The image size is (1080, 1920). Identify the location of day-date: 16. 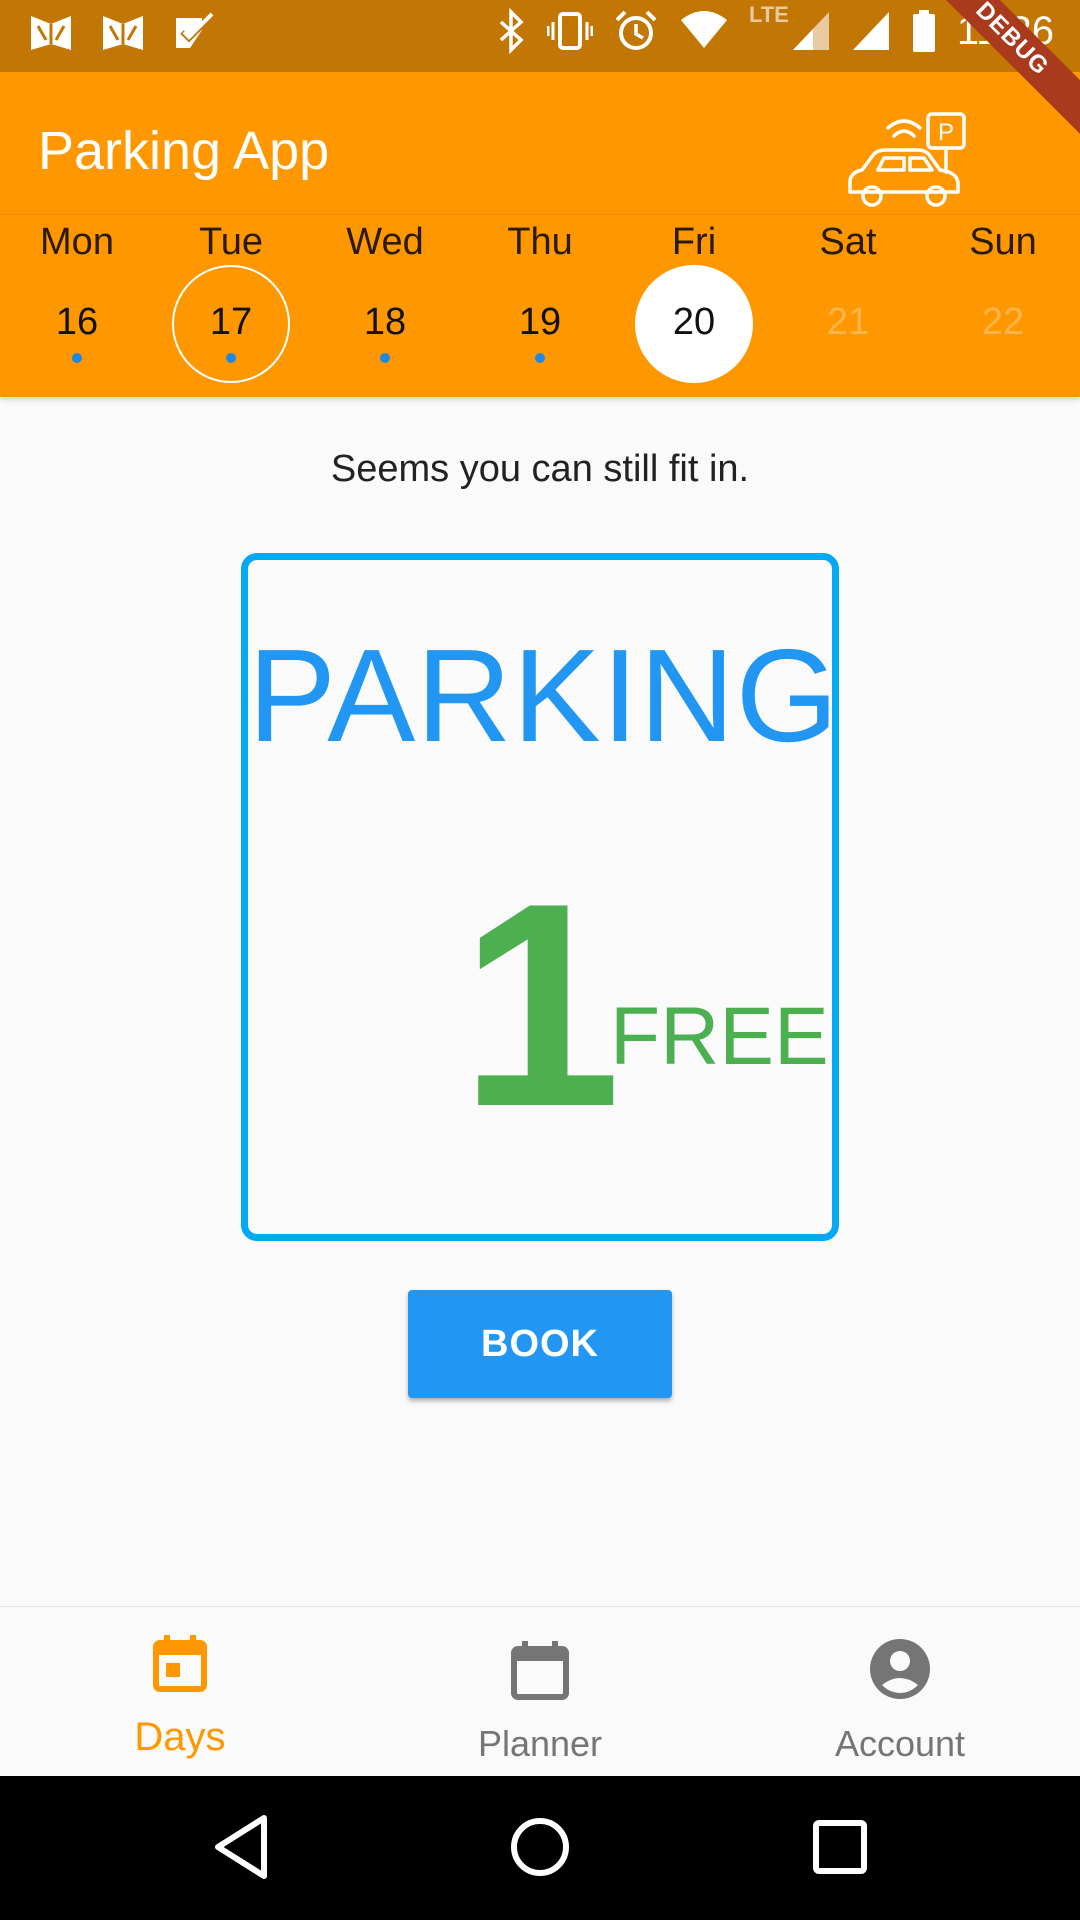
(77, 322).